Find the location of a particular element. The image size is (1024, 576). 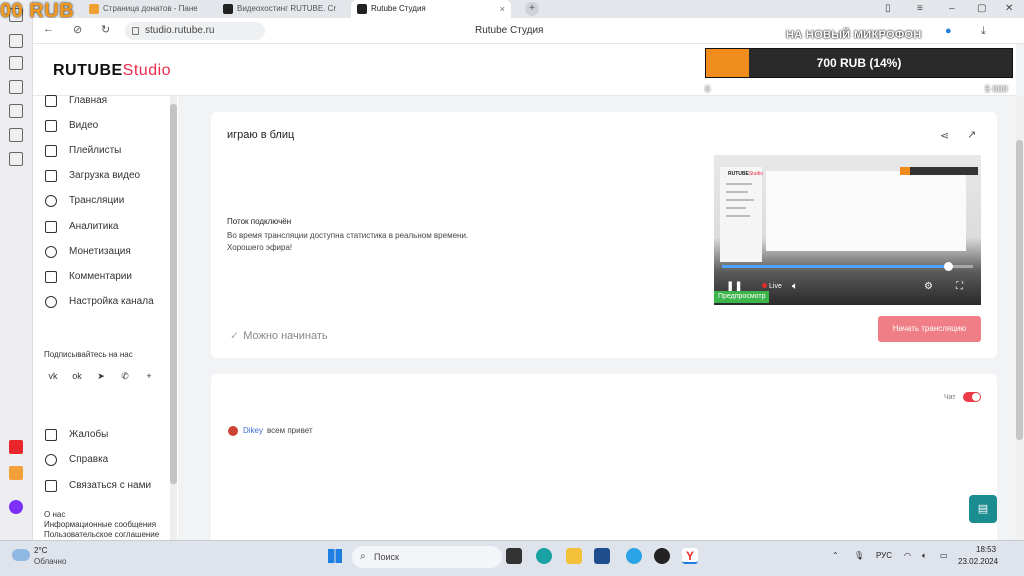

telegram-icon: ➤ is located at coordinates (101, 376).